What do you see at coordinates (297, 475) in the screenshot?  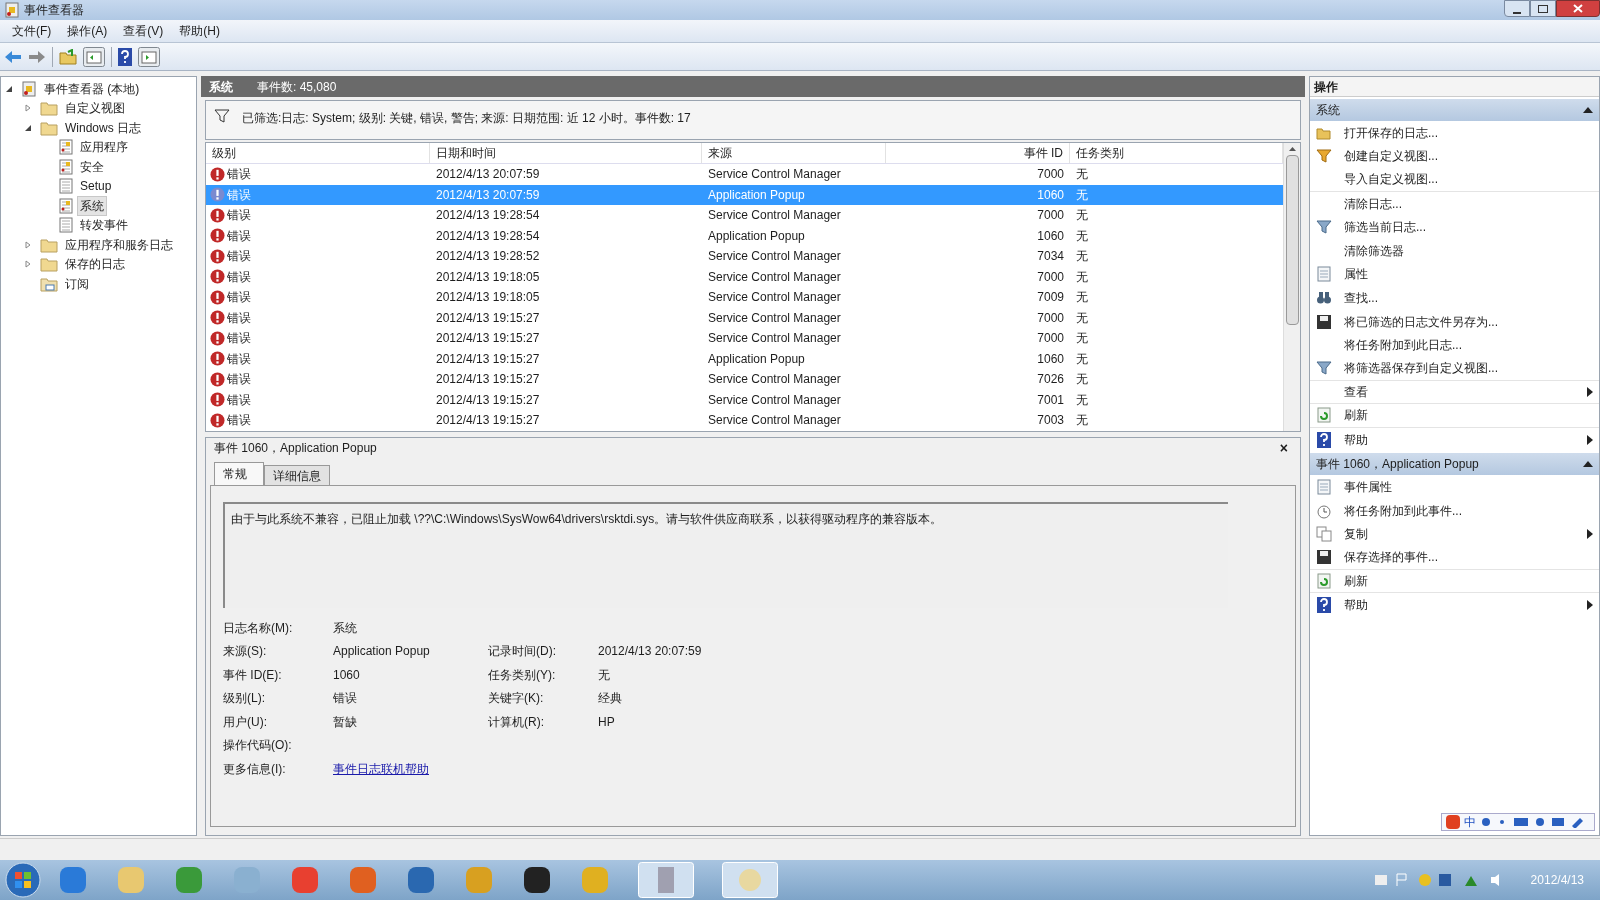 I see `tab: 详细信息` at bounding box center [297, 475].